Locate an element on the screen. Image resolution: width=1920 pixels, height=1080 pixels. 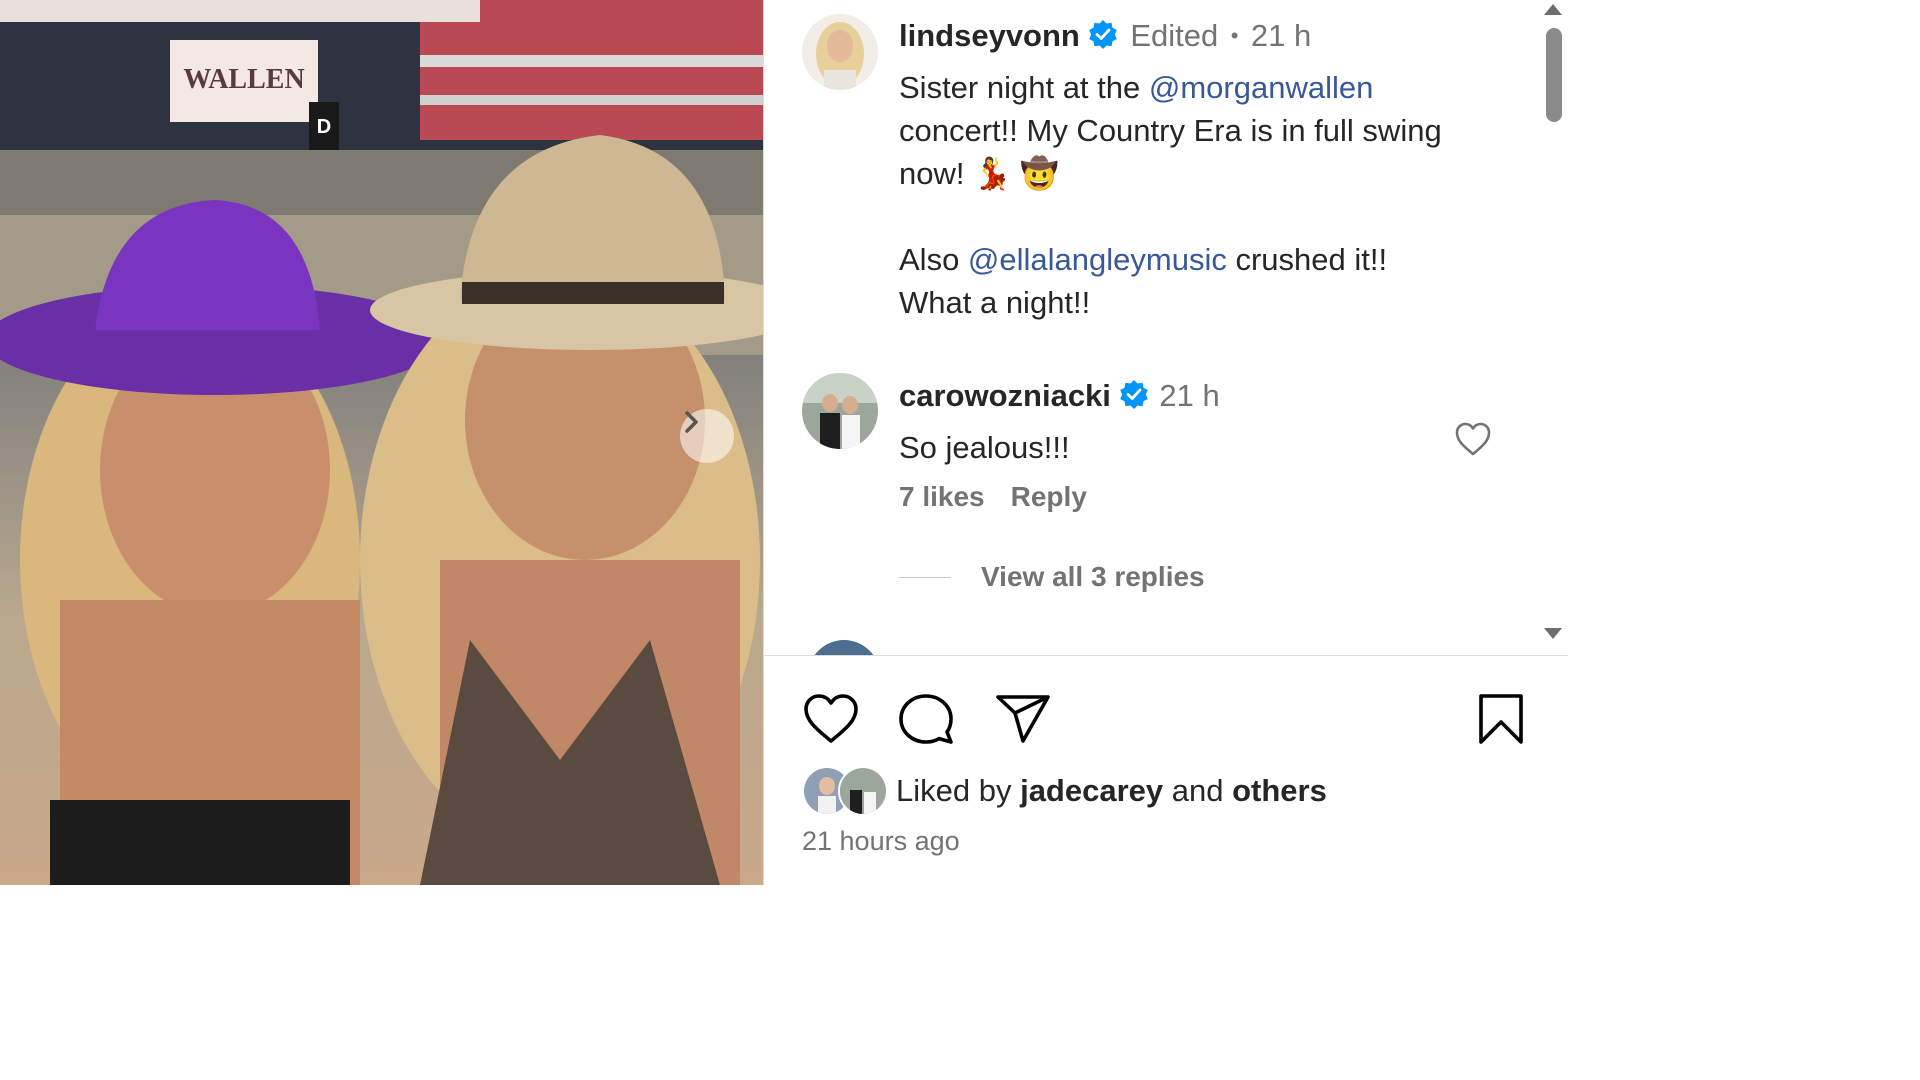
replies-line is located at coordinates (925, 577).